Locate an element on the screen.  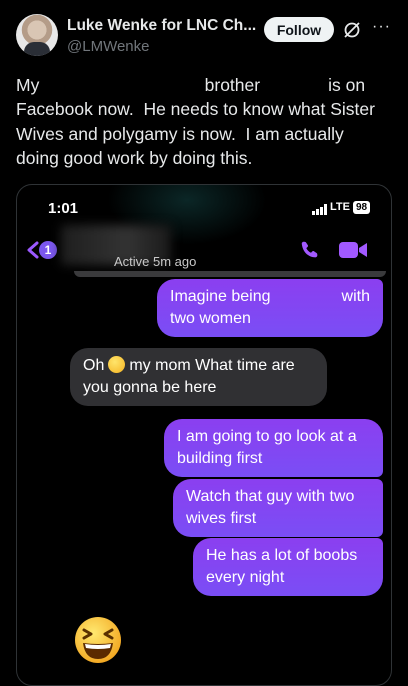
more-icon: ··· is located at coordinates (381, 27).